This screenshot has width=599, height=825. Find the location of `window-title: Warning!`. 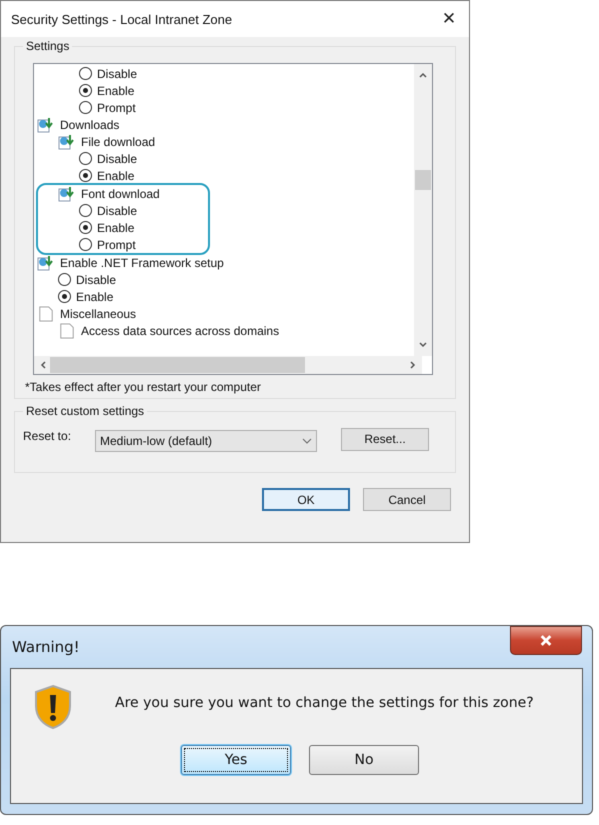

window-title: Warning! is located at coordinates (46, 647).